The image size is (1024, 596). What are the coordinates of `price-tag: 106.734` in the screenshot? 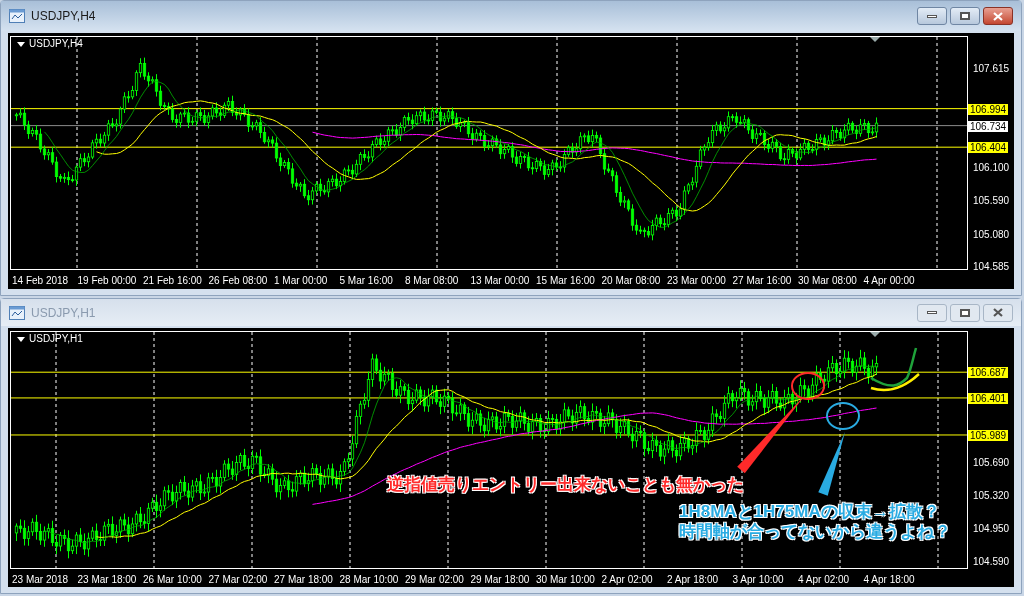 It's located at (988, 126).